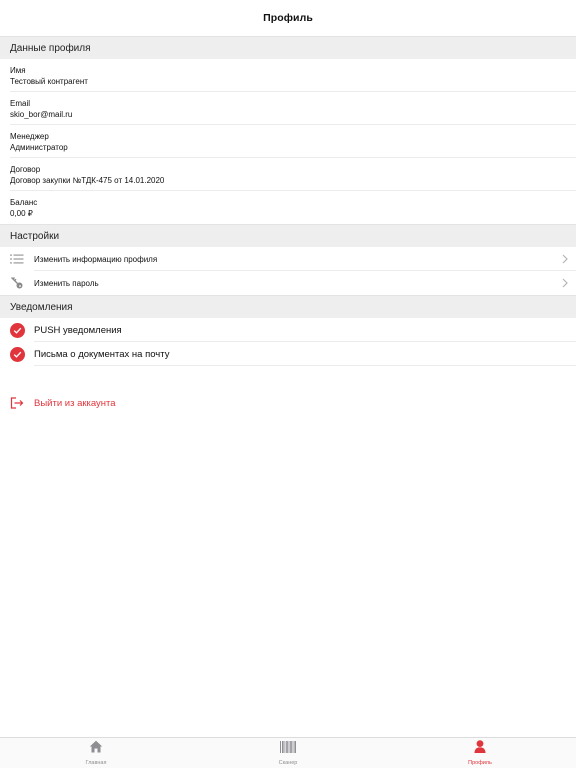  I want to click on field-label: Менеджер, so click(29, 136).